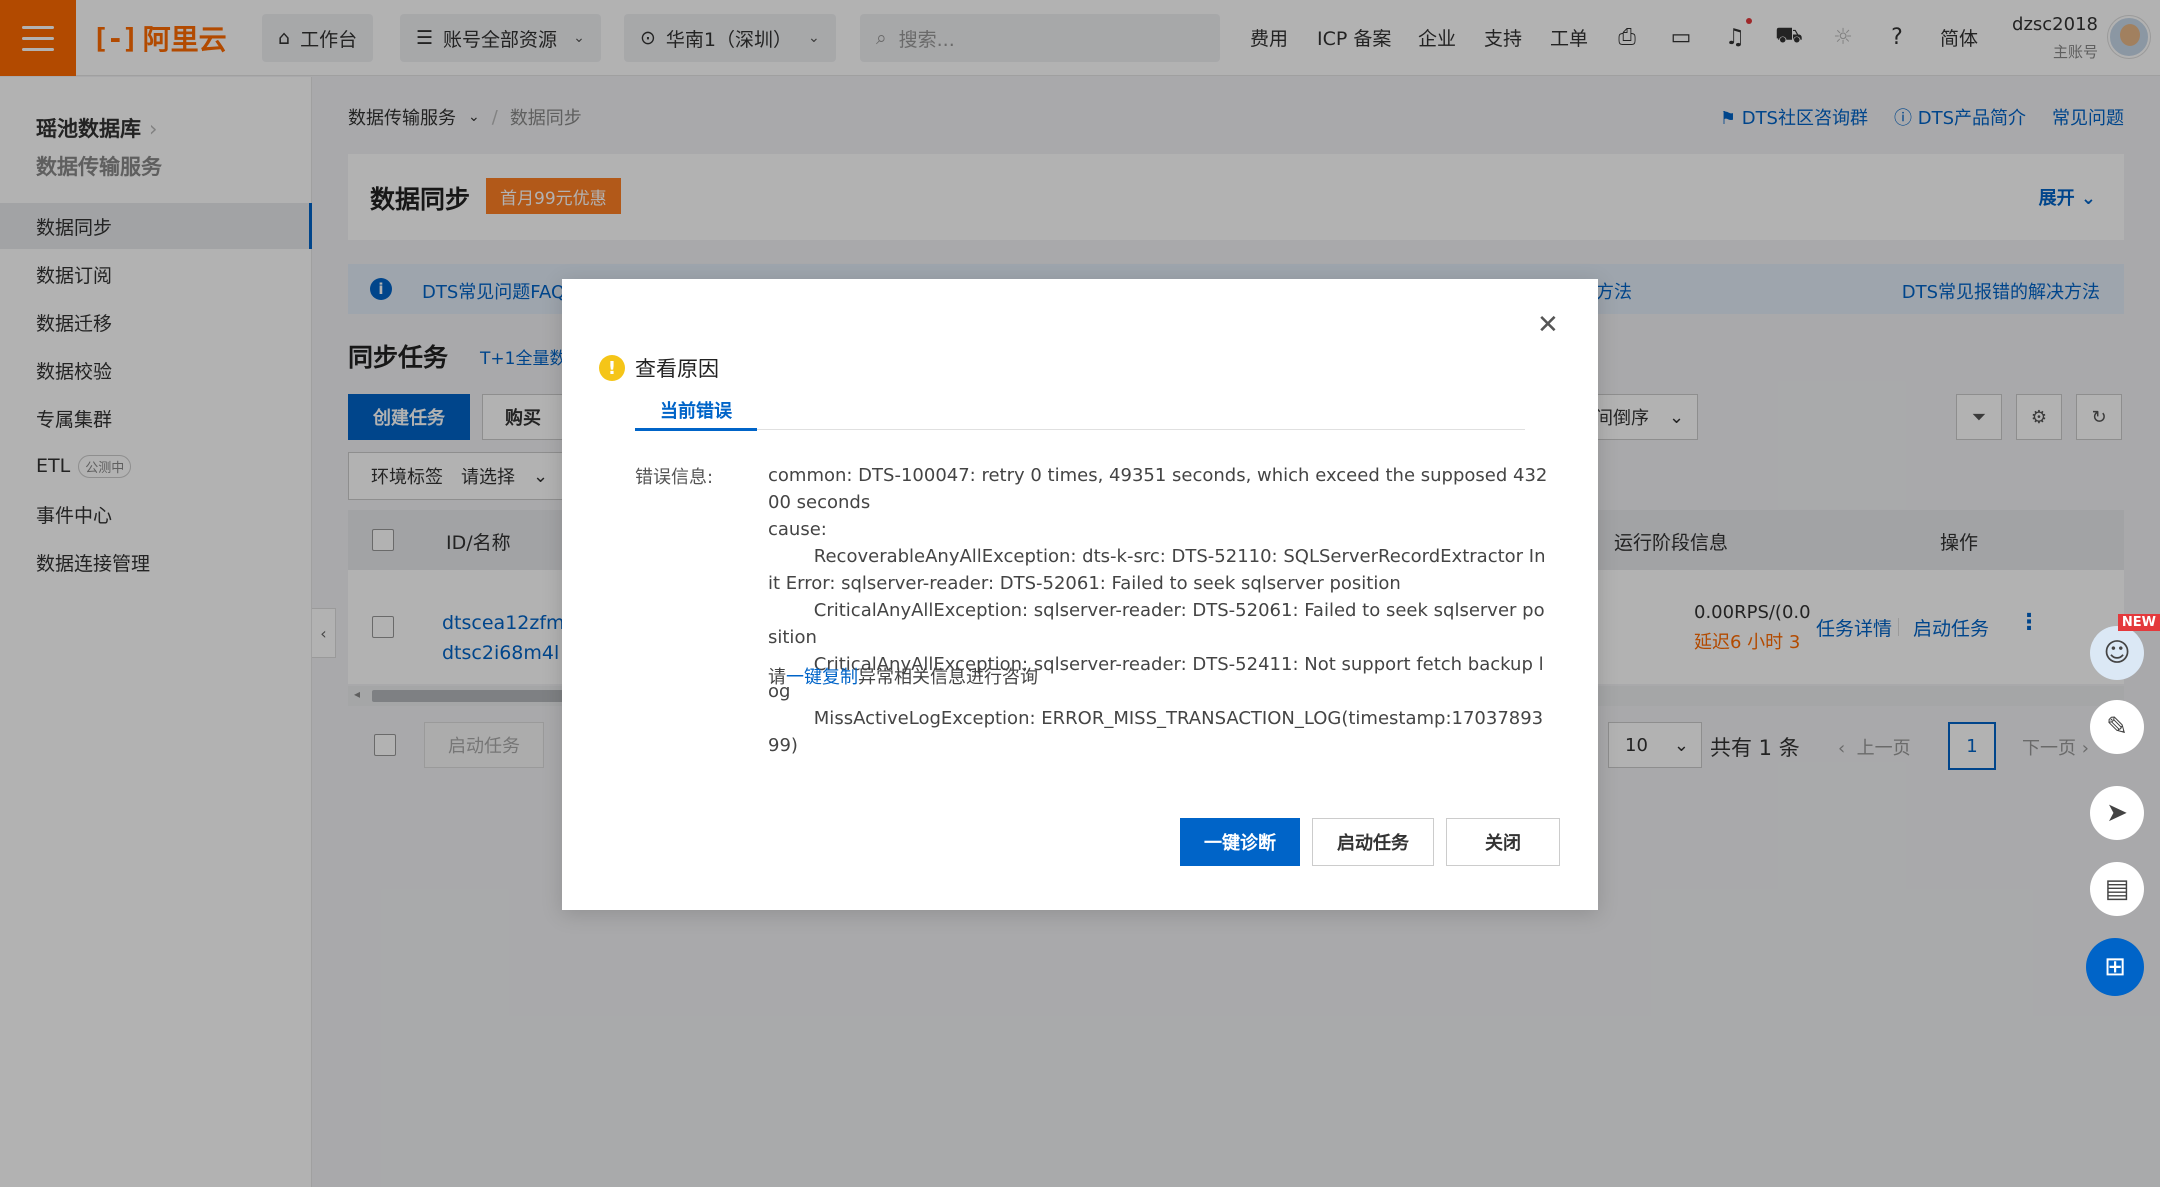  What do you see at coordinates (612, 368) in the screenshot?
I see `warning-icon: !` at bounding box center [612, 368].